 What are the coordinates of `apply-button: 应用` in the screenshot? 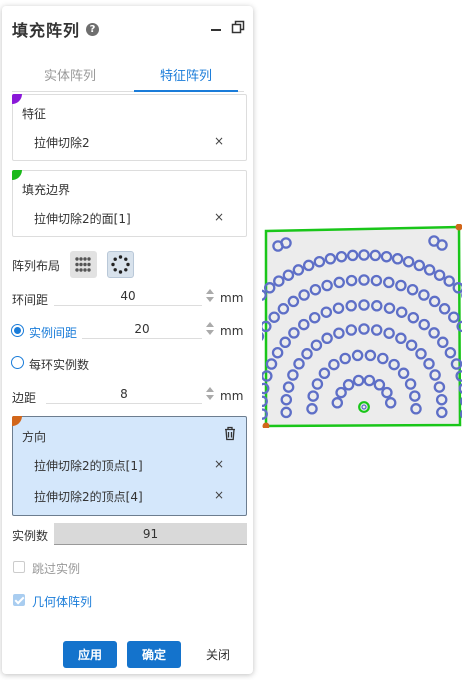 It's located at (90, 654).